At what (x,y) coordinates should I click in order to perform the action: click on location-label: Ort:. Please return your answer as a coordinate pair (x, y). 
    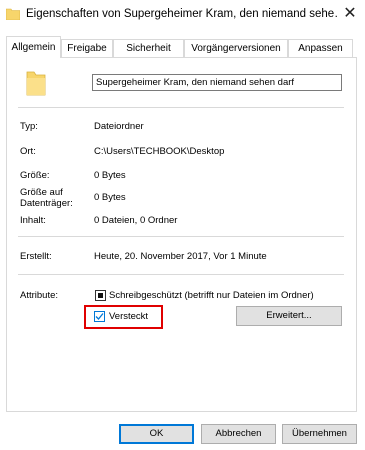
    Looking at the image, I should click on (28, 151).